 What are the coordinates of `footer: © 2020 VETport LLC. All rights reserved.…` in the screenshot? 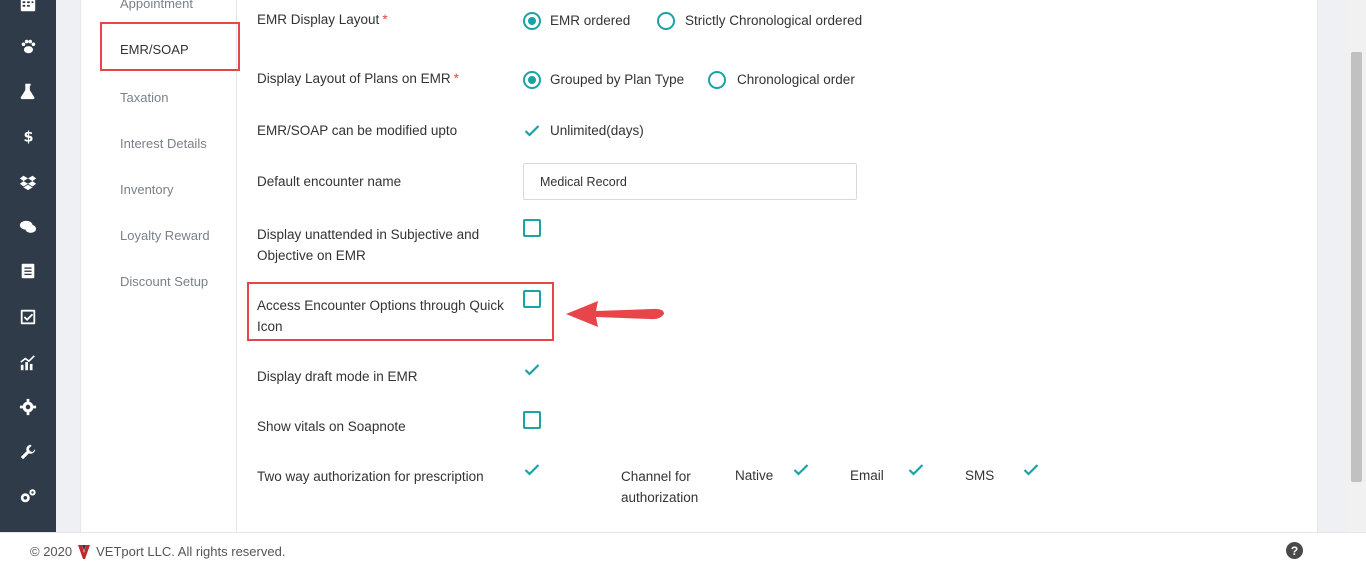 It's located at (683, 550).